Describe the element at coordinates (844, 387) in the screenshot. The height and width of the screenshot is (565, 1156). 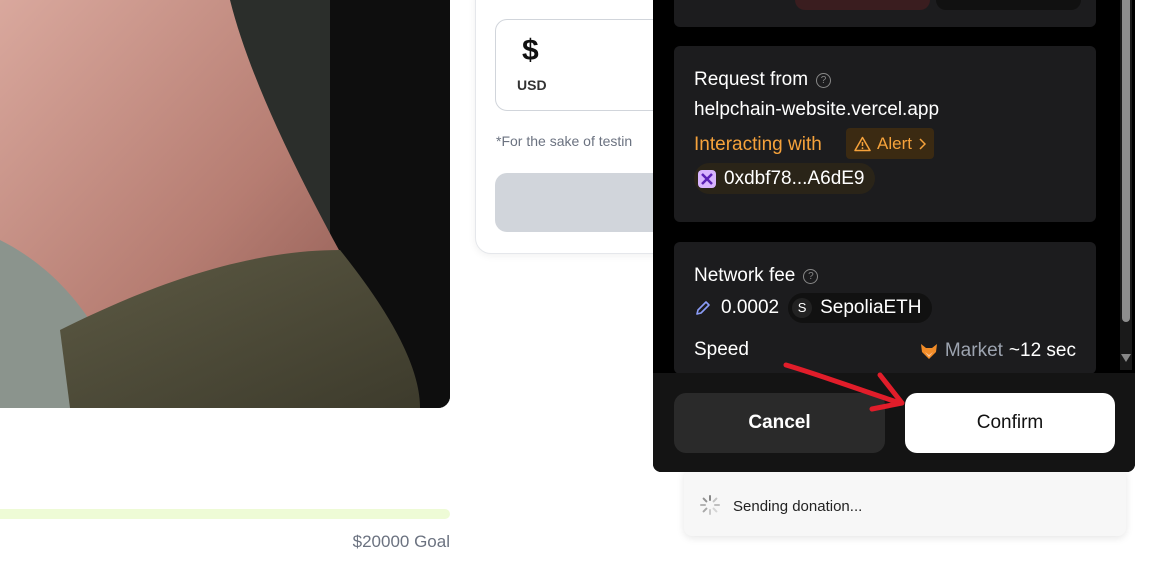
I see `red-arrow-annotation` at that location.